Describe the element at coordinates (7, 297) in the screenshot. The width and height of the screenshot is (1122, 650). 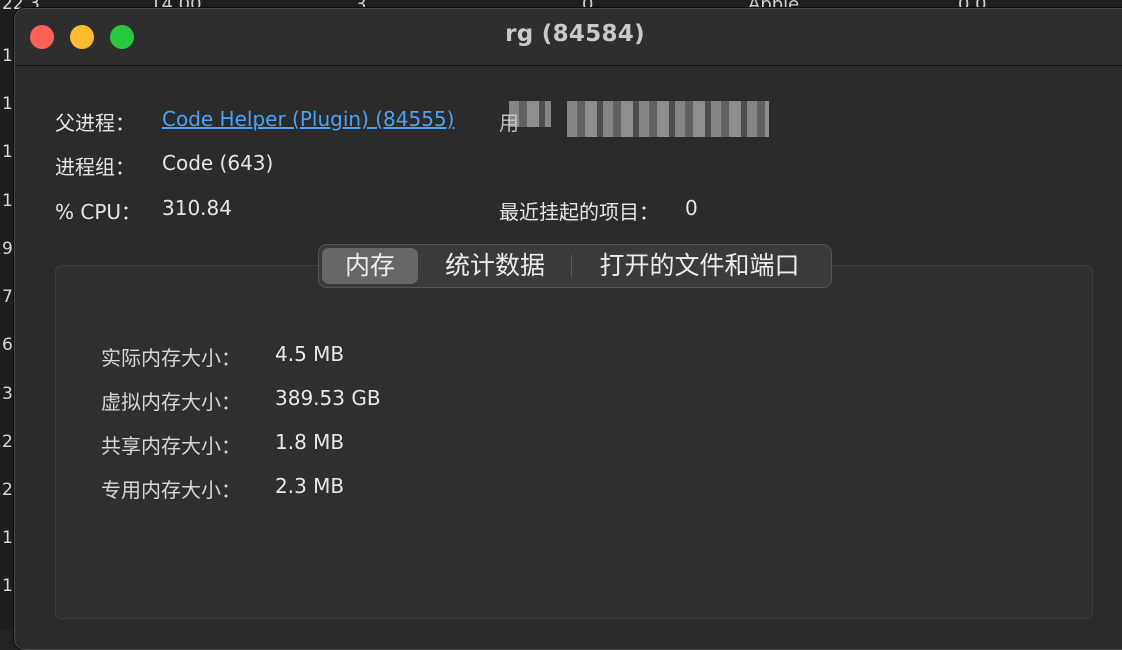
I see `background-cell: 7` at that location.